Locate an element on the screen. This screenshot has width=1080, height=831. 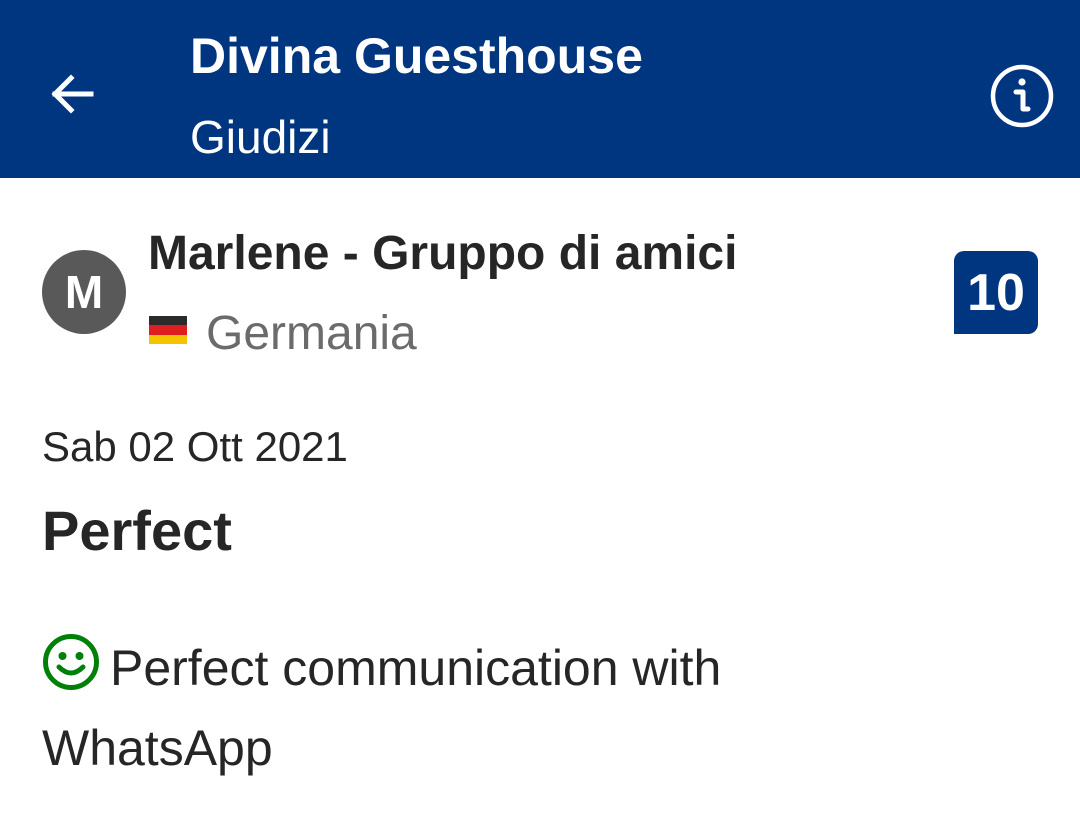
info-button is located at coordinates (1022, 96).